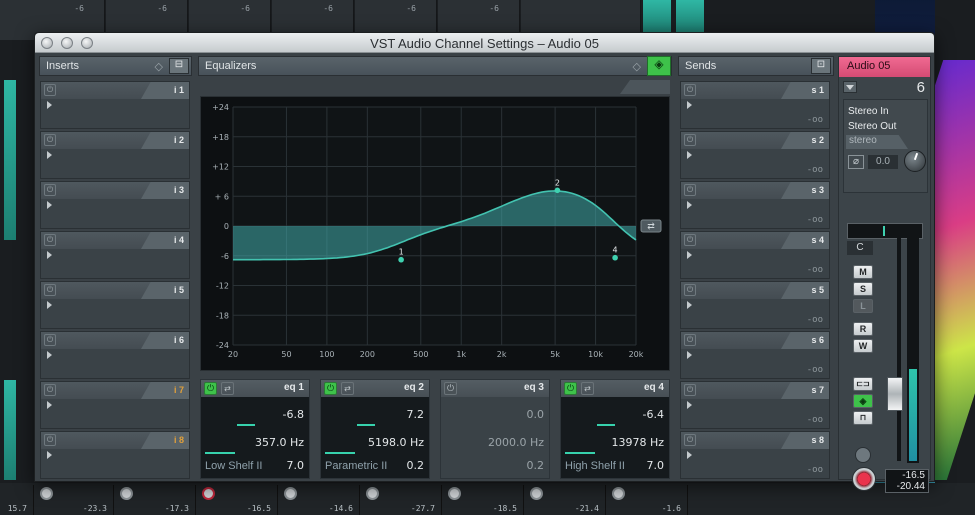 The image size is (975, 515). What do you see at coordinates (755, 455) in the screenshot?
I see `send-slot: ⏻ s 8 -oo` at bounding box center [755, 455].